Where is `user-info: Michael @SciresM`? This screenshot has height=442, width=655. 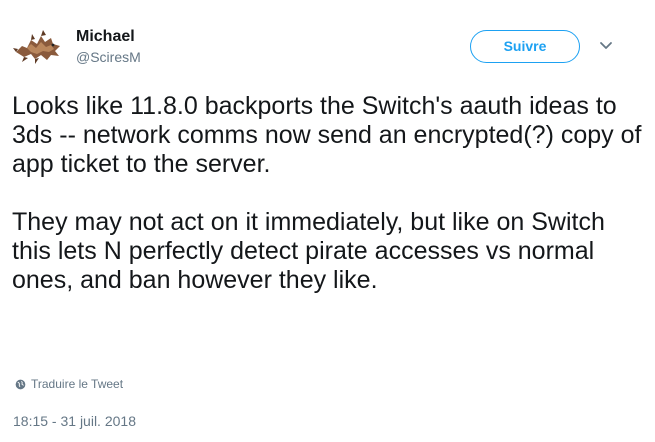 user-info: Michael @SciresM is located at coordinates (108, 46).